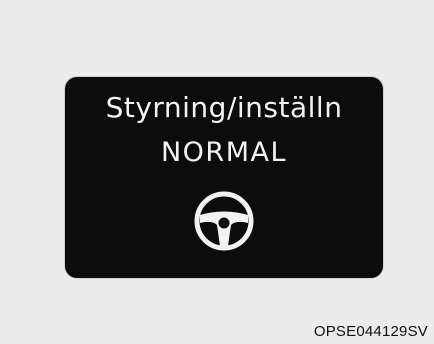 Image resolution: width=434 pixels, height=344 pixels. What do you see at coordinates (224, 152) in the screenshot?
I see `steering-mode-value: NORMAL` at bounding box center [224, 152].